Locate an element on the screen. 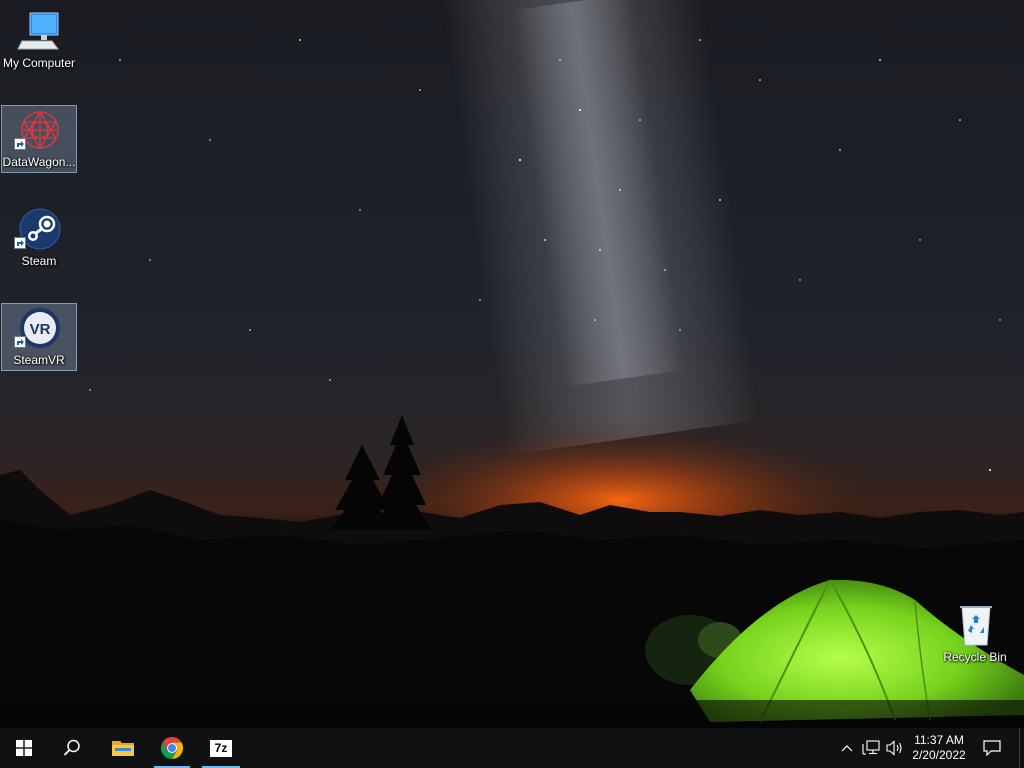 The width and height of the screenshot is (1024, 768). 7zip-button: 7z is located at coordinates (221, 748).